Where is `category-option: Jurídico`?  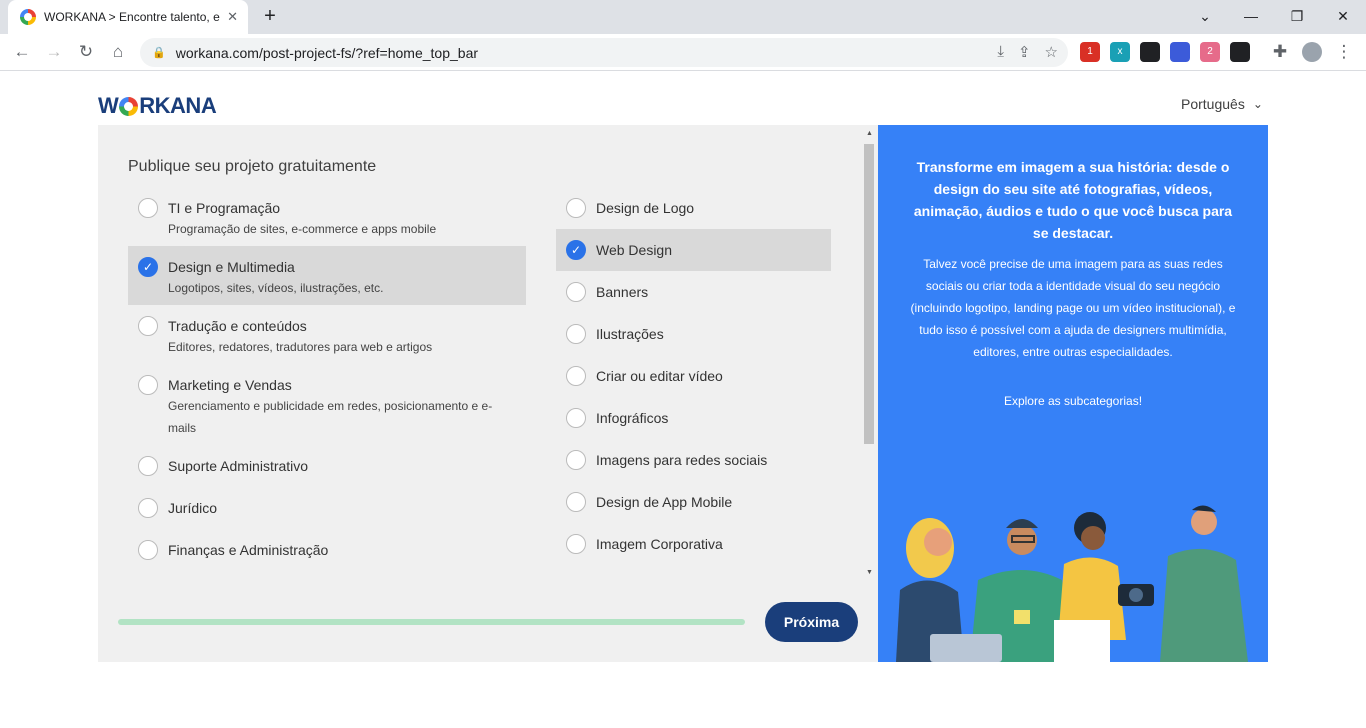
category-option: Jurídico is located at coordinates (328, 508).